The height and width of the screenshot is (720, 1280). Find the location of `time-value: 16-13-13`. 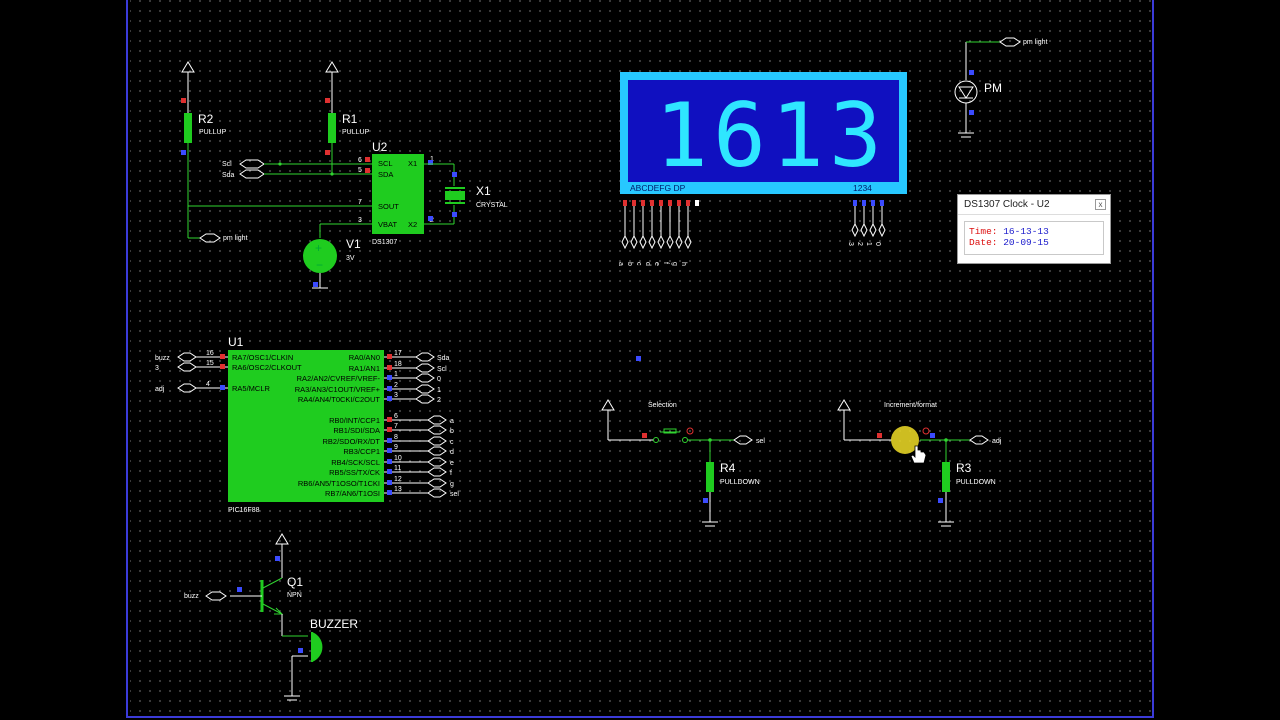

time-value: 16-13-13 is located at coordinates (1026, 231).